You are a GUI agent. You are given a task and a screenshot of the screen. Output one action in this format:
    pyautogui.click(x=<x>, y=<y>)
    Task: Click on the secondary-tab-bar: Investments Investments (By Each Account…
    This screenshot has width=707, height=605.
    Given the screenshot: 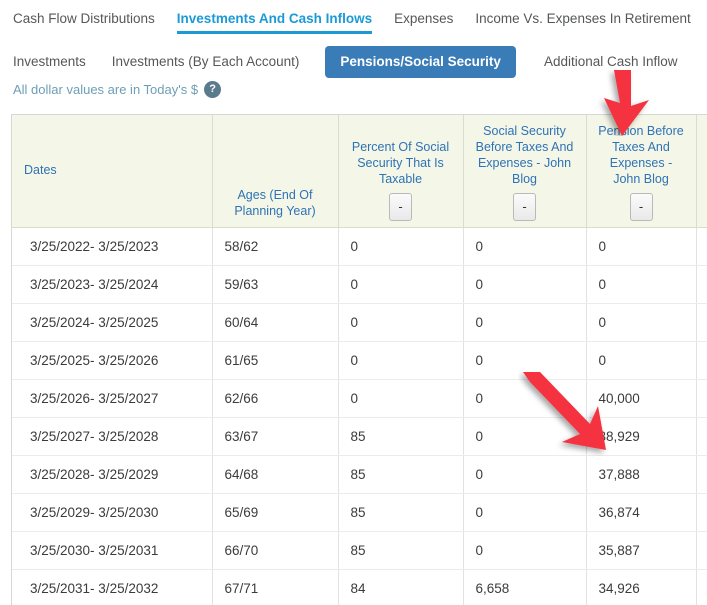 What is the action you would take?
    pyautogui.click(x=353, y=62)
    